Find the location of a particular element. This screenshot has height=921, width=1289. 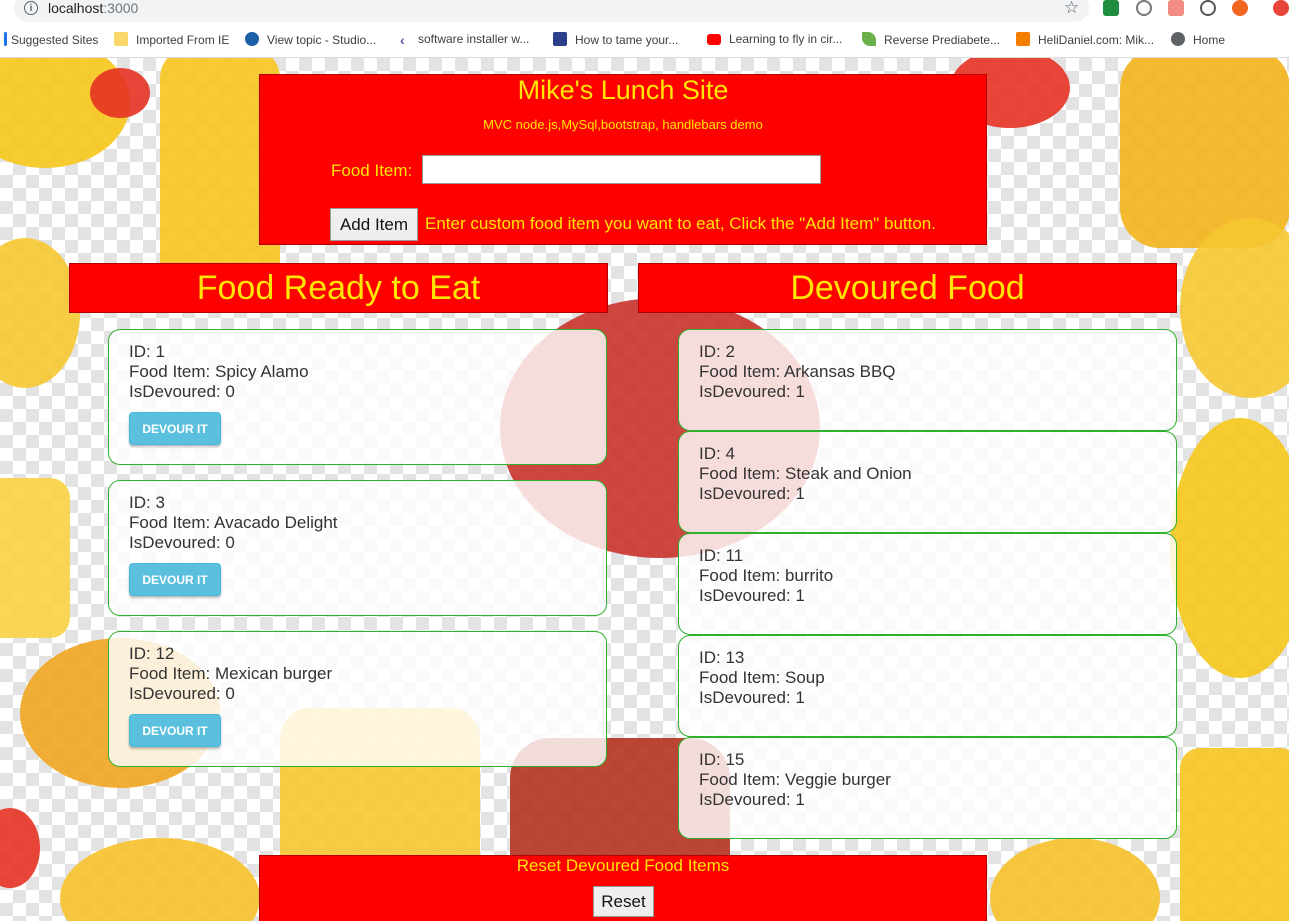

add-item-button: Add Item is located at coordinates (374, 224).